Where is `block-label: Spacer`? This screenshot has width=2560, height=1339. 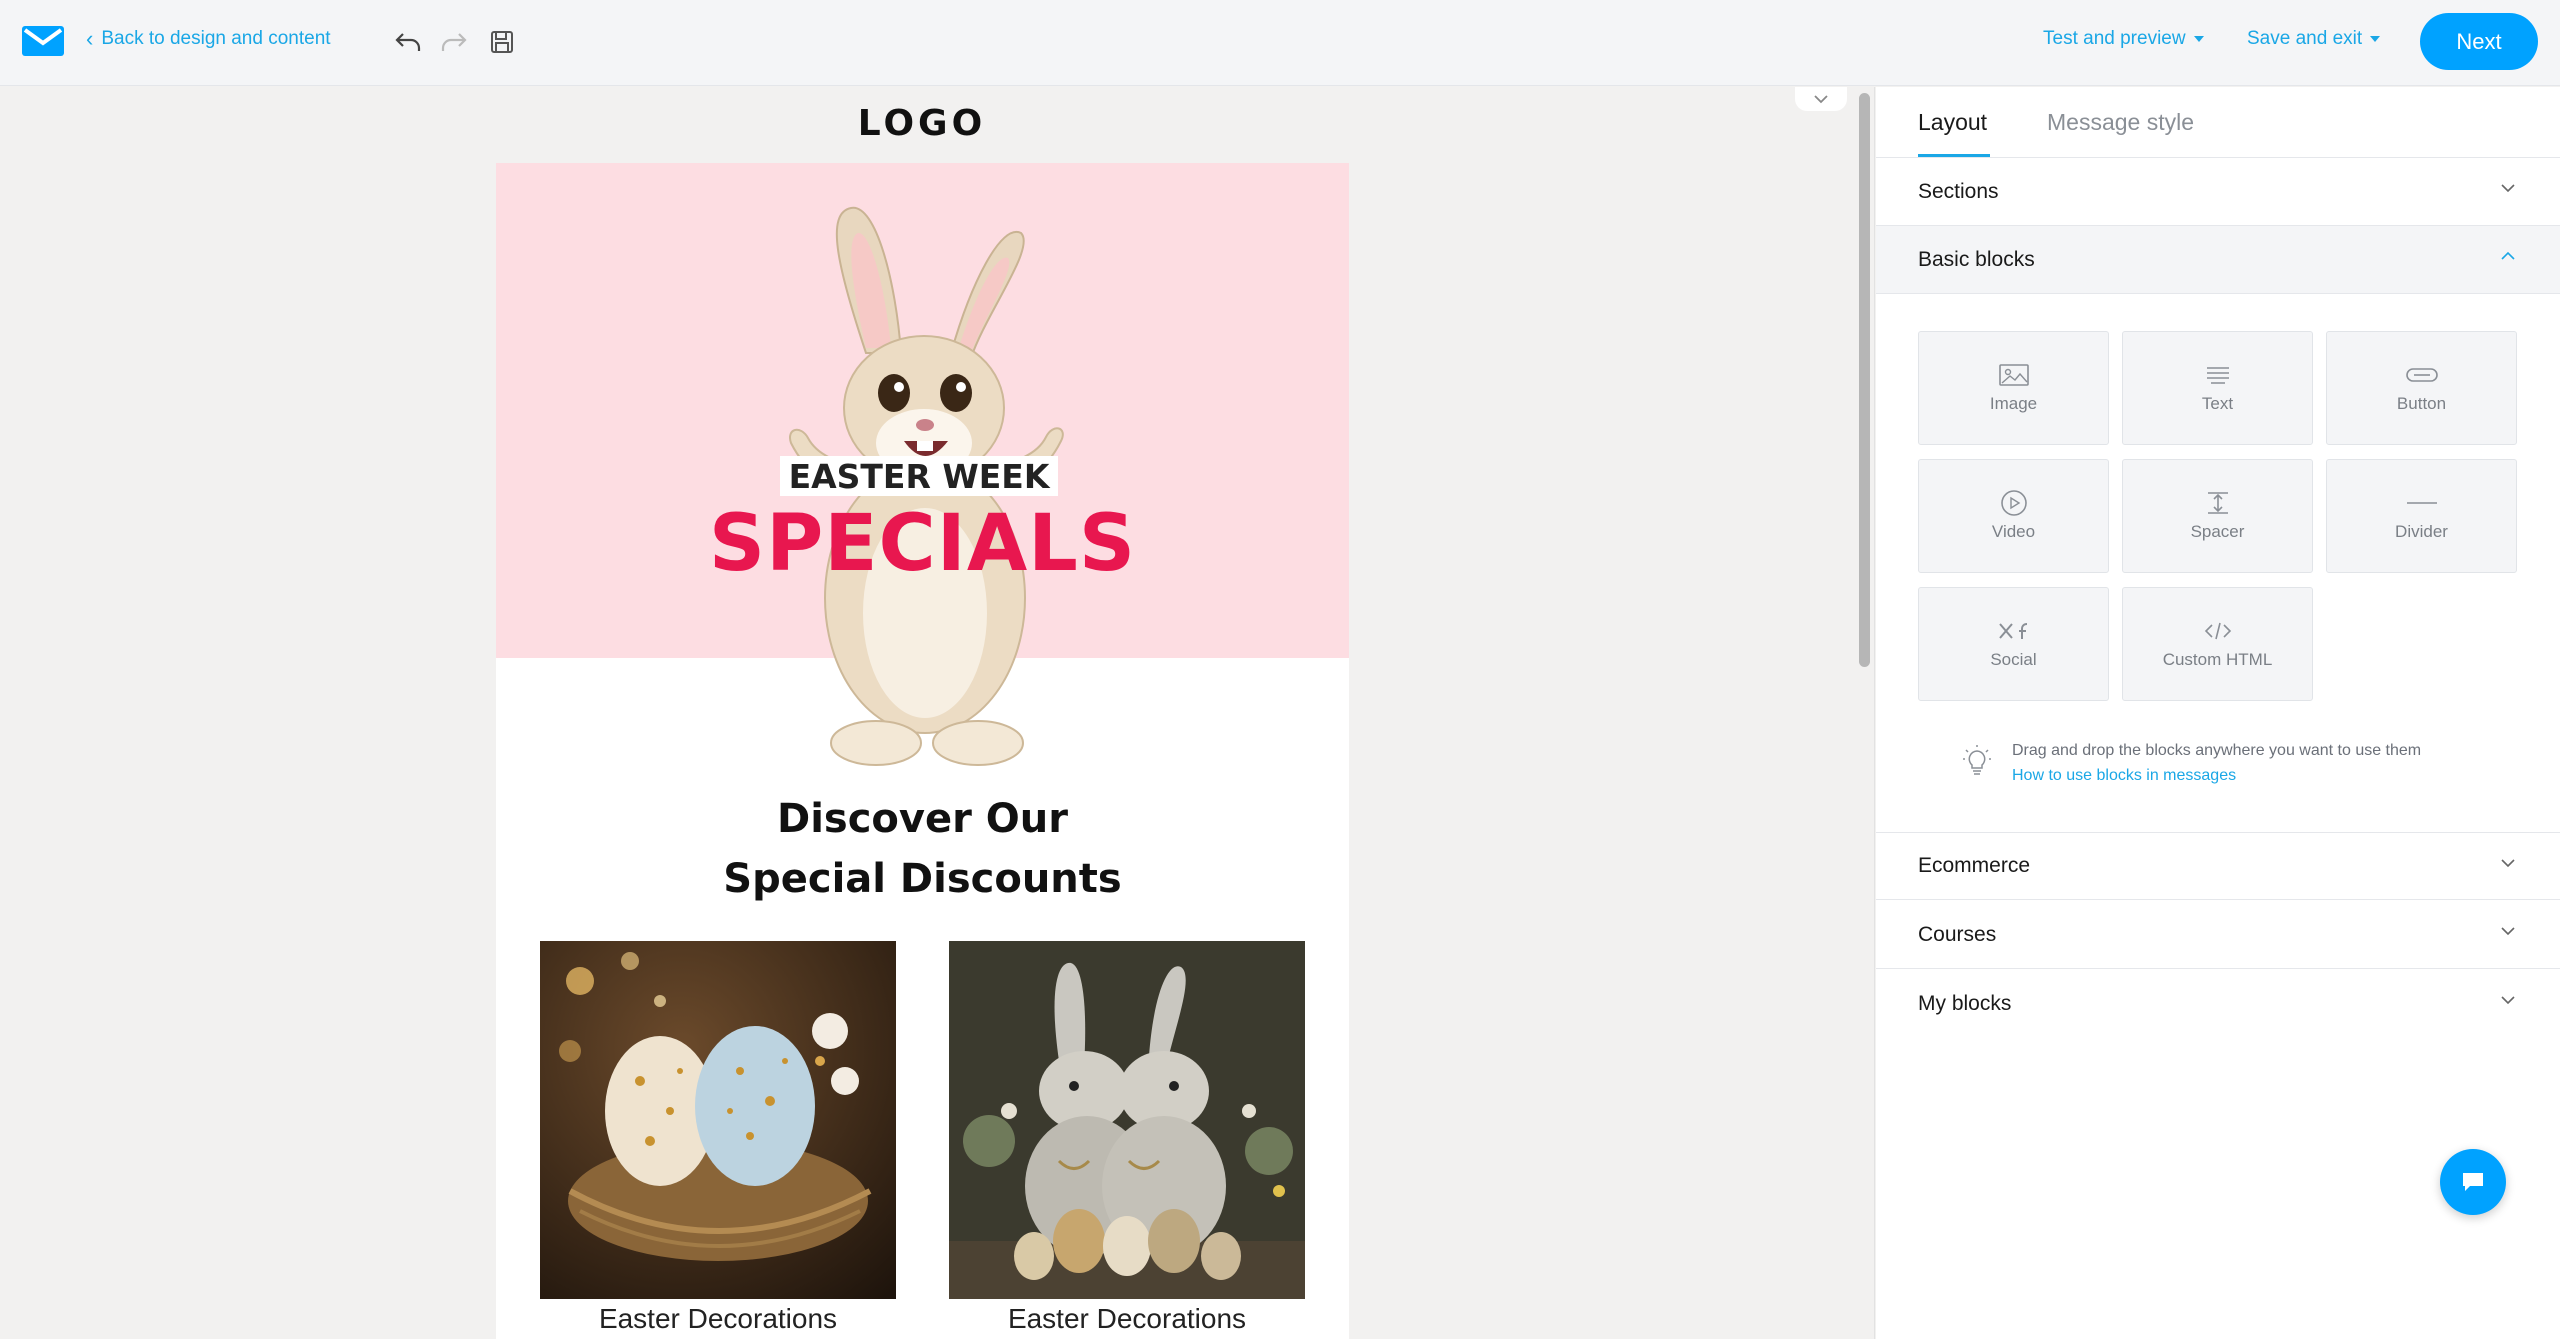
block-label: Spacer is located at coordinates (2217, 531).